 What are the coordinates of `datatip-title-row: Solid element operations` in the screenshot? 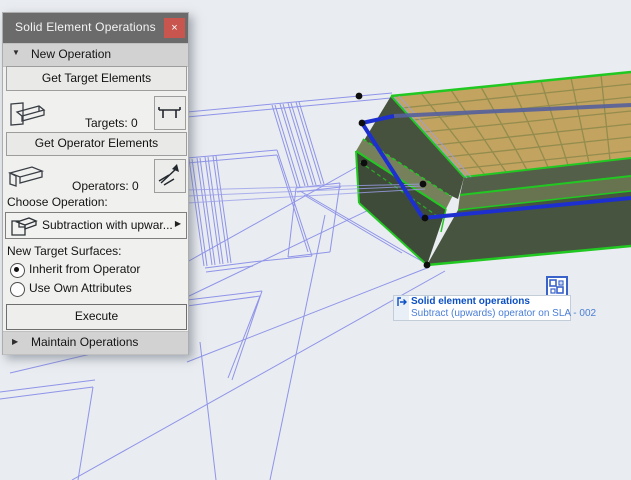 It's located at (482, 302).